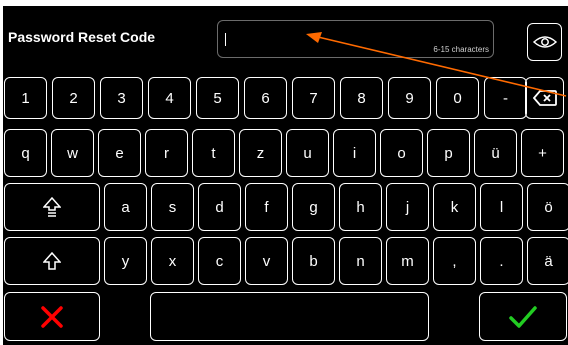 This screenshot has height=345, width=568. What do you see at coordinates (461, 49) in the screenshot?
I see `character-hint: 6-15 characters` at bounding box center [461, 49].